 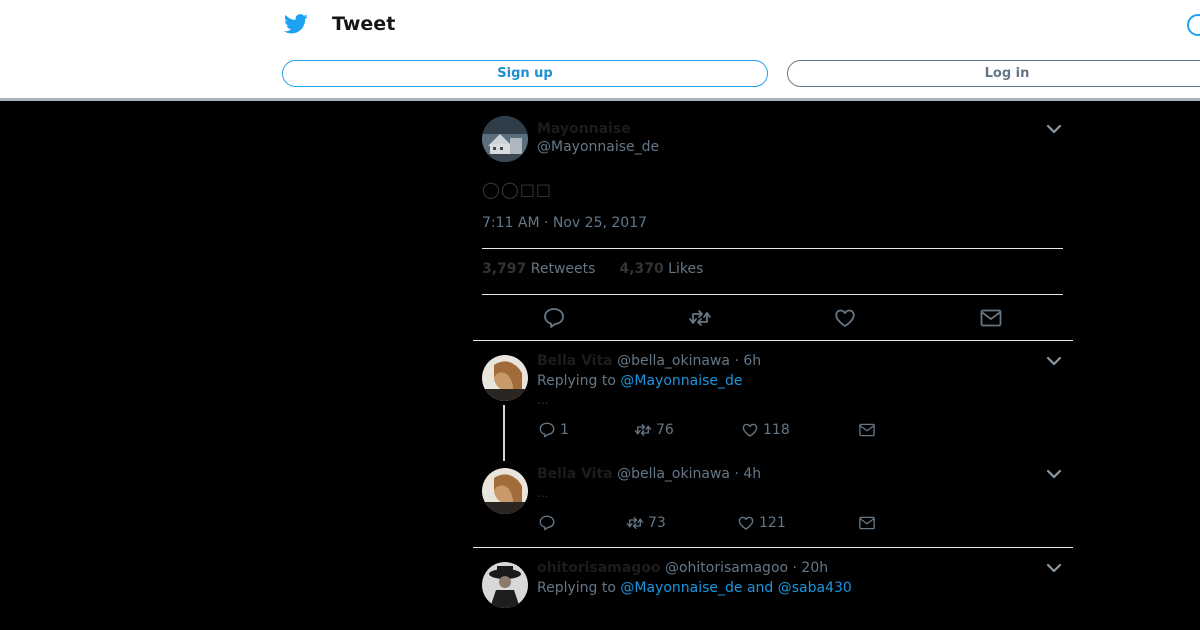 I want to click on replying-to: Replying to @Mayonnaise_de, so click(x=640, y=381).